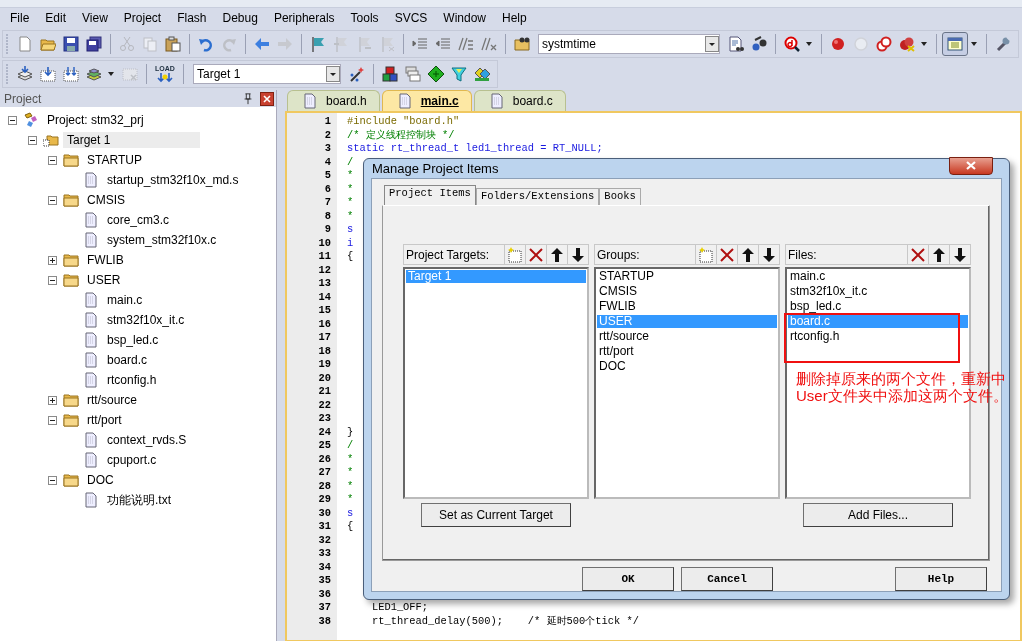 The width and height of the screenshot is (1022, 641). What do you see at coordinates (878, 276) in the screenshot?
I see `list-item: main.c` at bounding box center [878, 276].